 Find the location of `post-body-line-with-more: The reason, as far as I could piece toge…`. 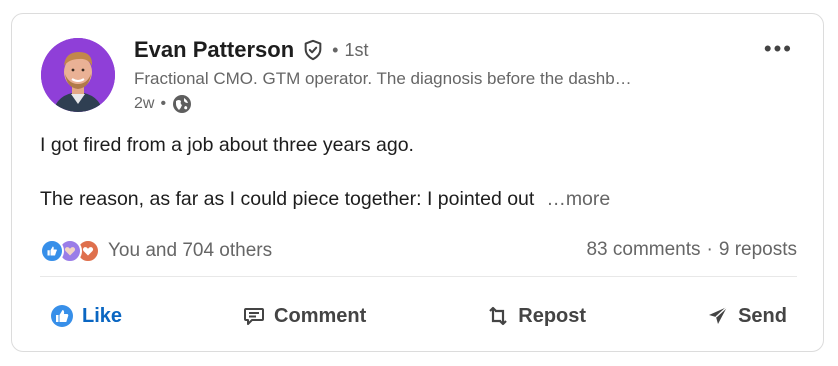

post-body-line-with-more: The reason, as far as I could piece toge… is located at coordinates (325, 199).